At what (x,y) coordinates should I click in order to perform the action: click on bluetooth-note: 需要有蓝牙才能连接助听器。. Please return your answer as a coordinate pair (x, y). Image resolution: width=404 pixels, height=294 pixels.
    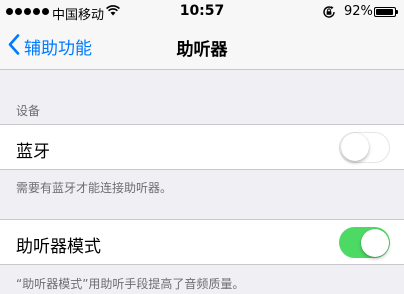
    Looking at the image, I should click on (94, 188).